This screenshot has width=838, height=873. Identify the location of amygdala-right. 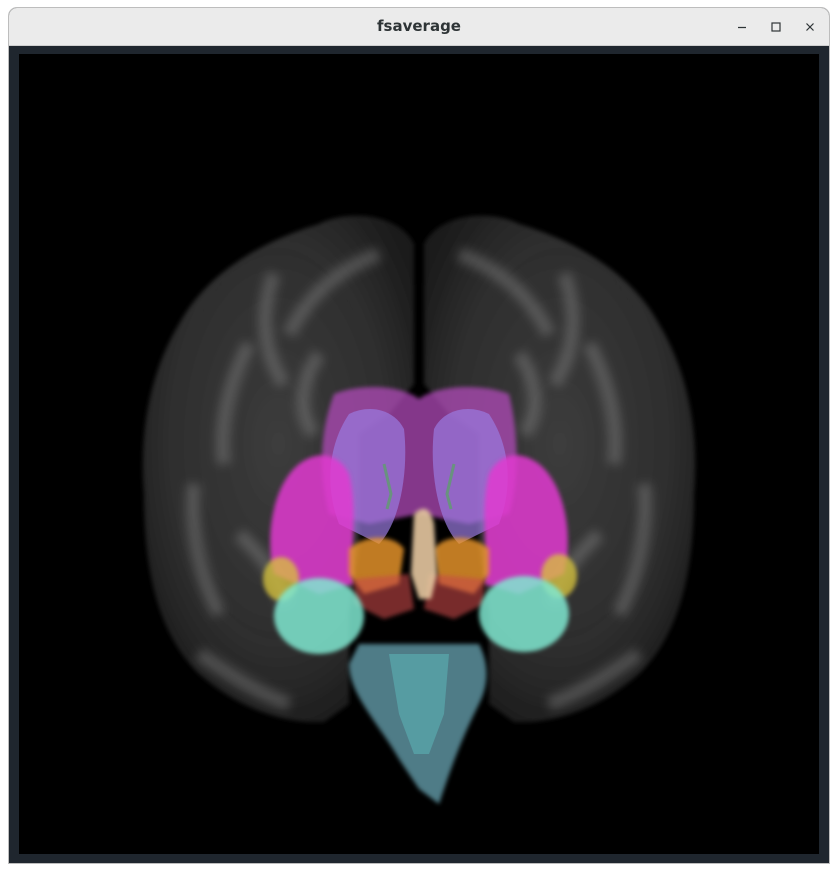
(524, 614).